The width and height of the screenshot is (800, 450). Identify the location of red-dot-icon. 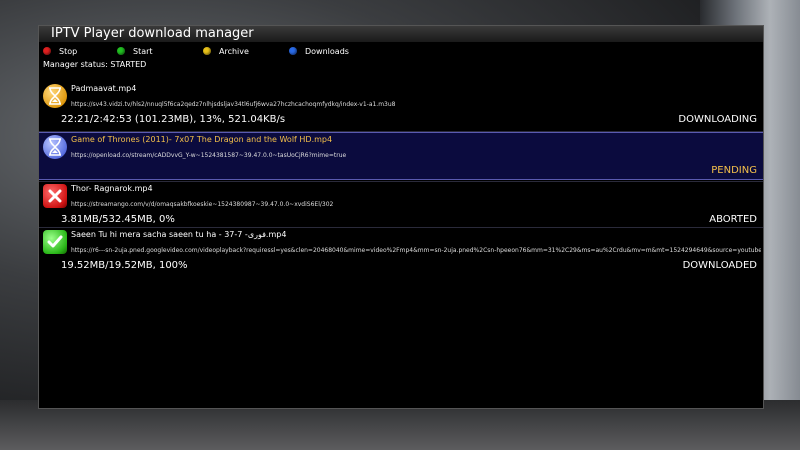
(47, 51).